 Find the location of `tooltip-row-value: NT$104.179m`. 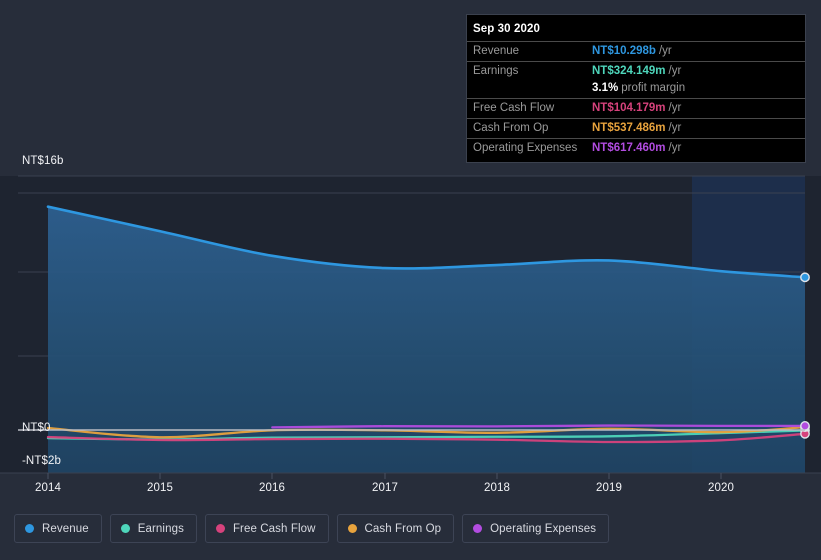

tooltip-row-value: NT$104.179m is located at coordinates (629, 108).